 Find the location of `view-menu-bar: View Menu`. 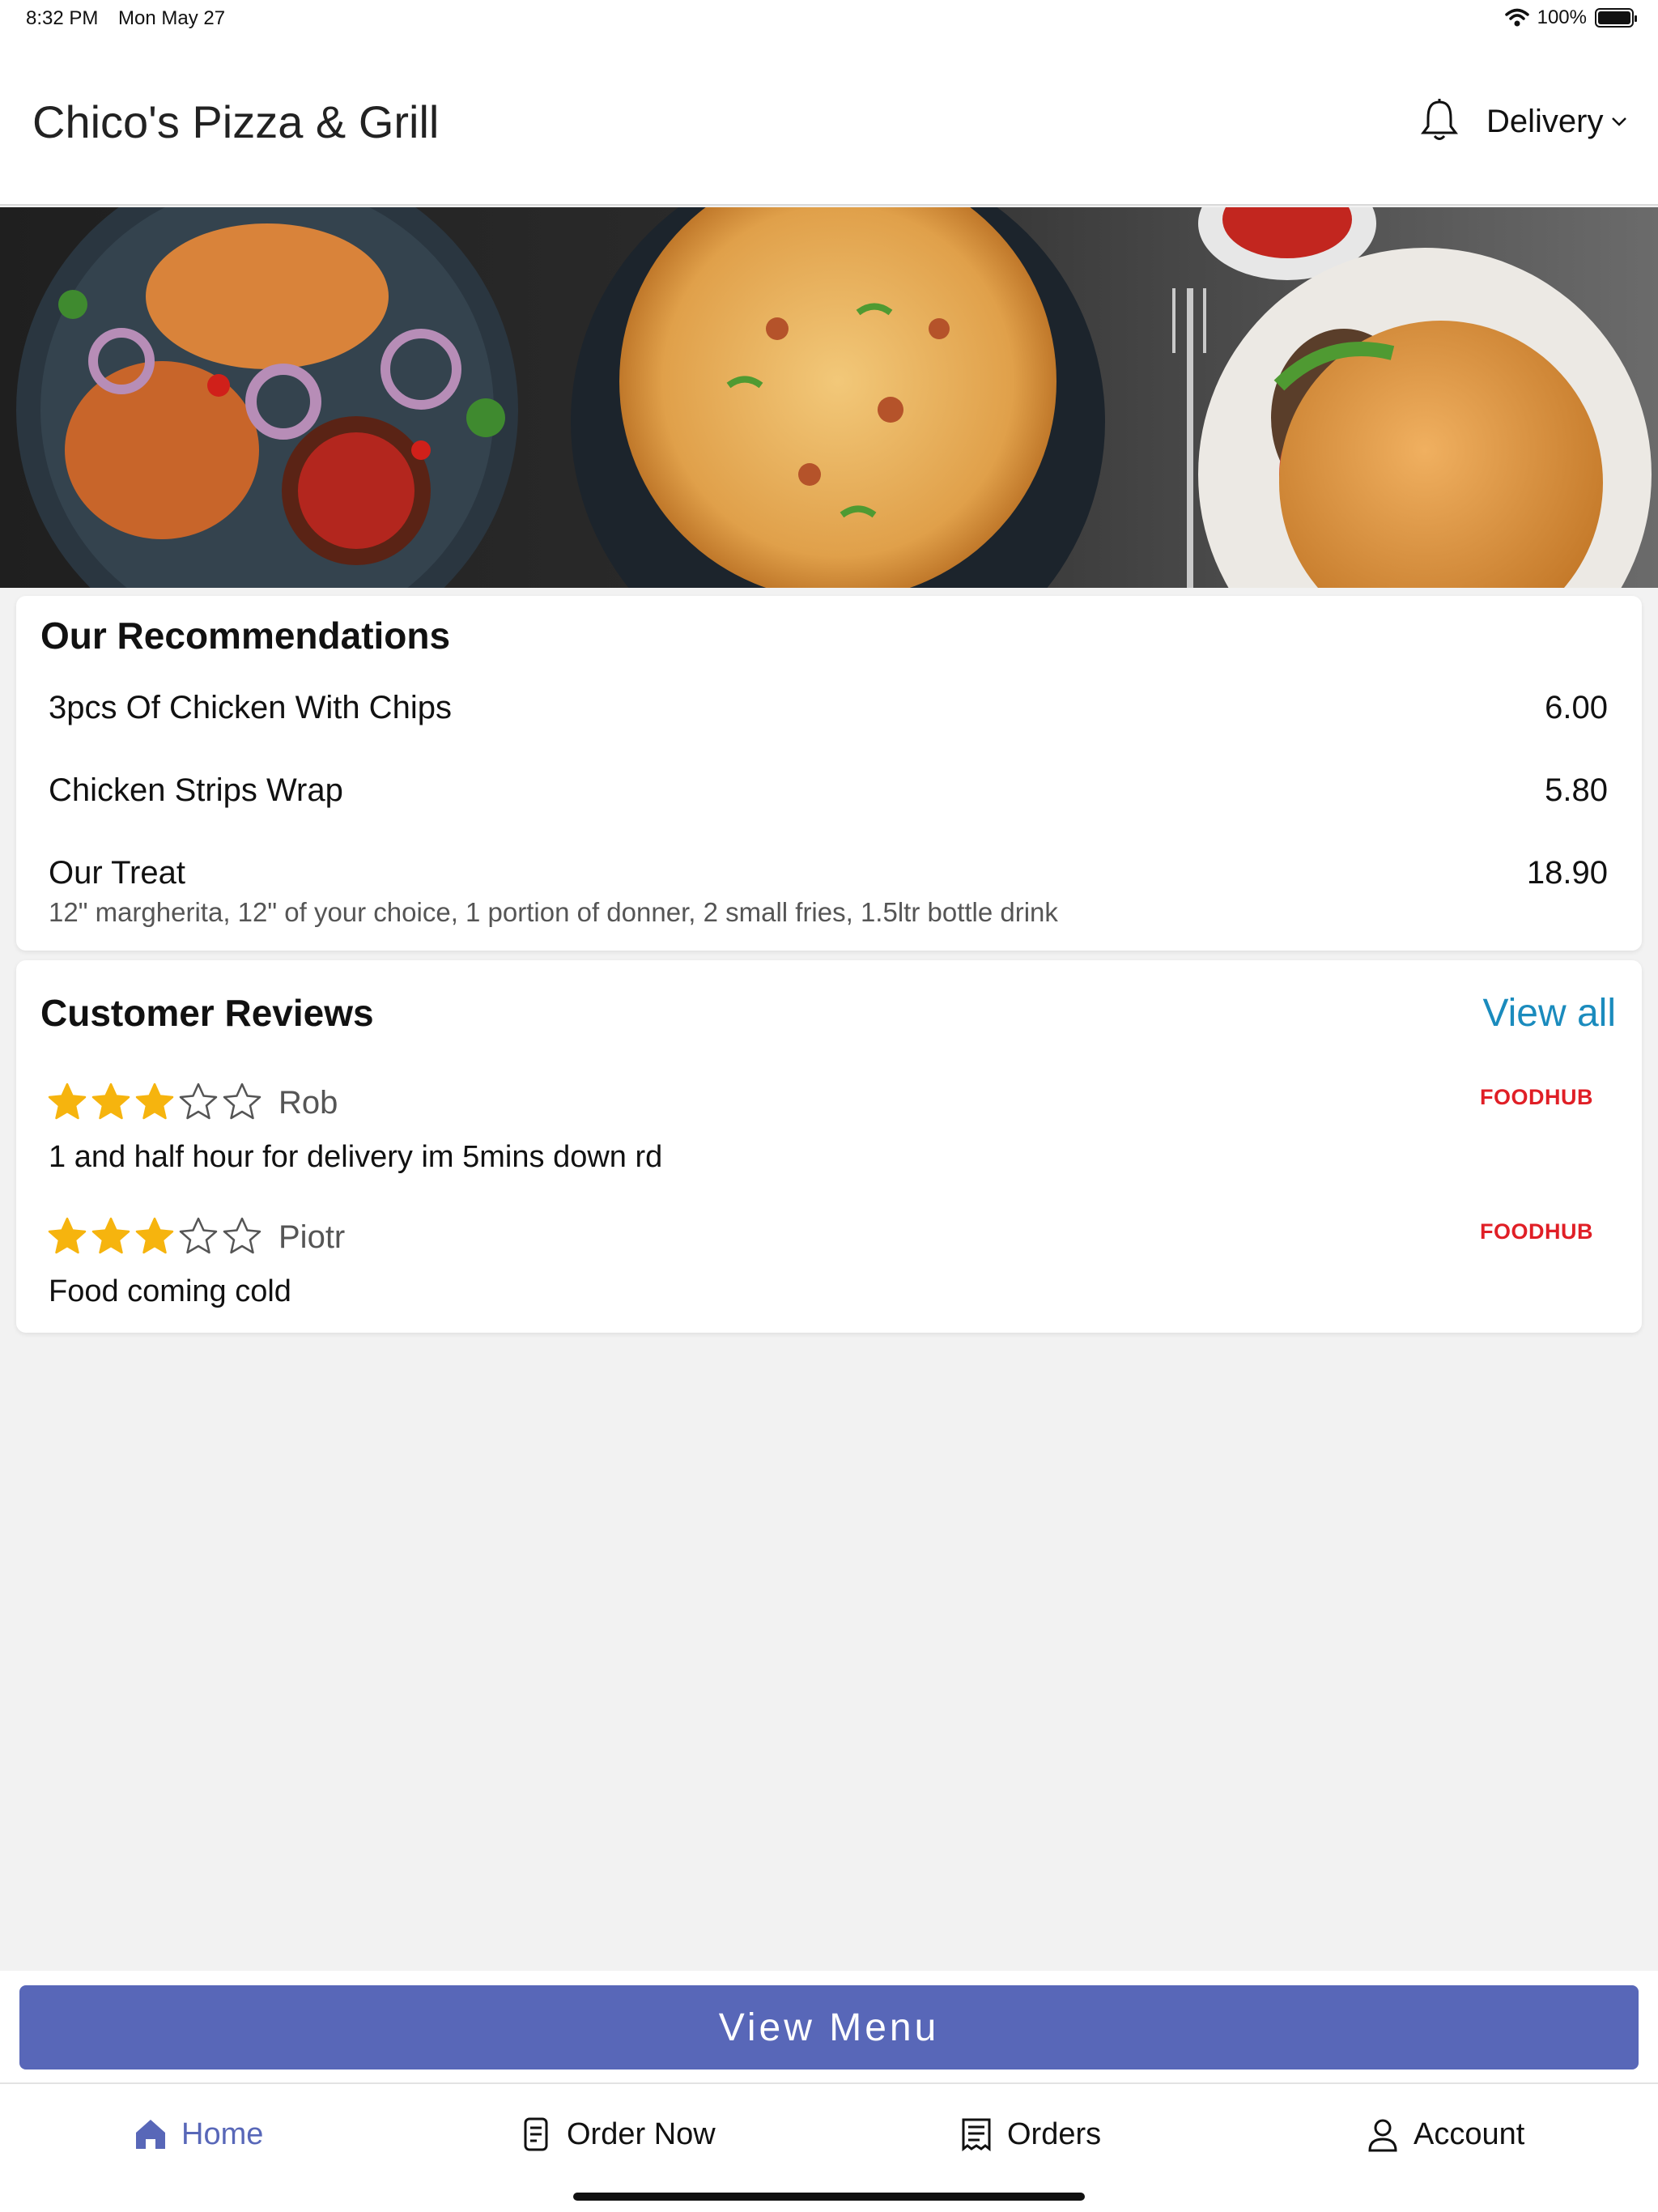

view-menu-bar: View Menu is located at coordinates (829, 2027).